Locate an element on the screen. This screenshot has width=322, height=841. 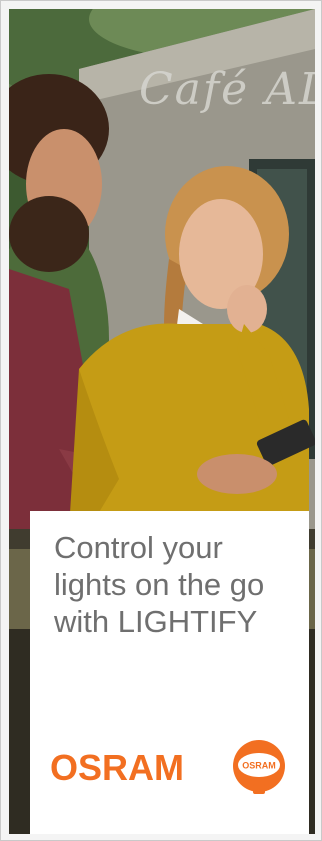
osram-bulb-icon: OSRAM is located at coordinates (259, 767).